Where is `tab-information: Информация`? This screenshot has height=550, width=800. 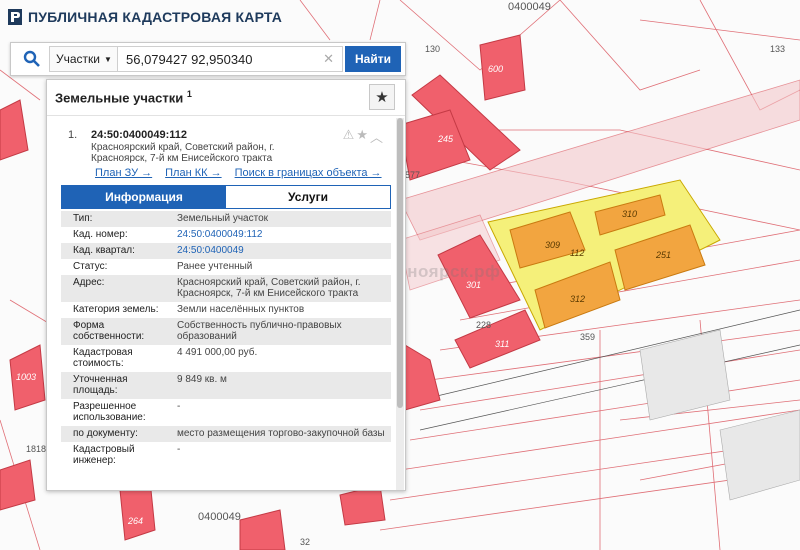
tab-information: Информация is located at coordinates (144, 197).